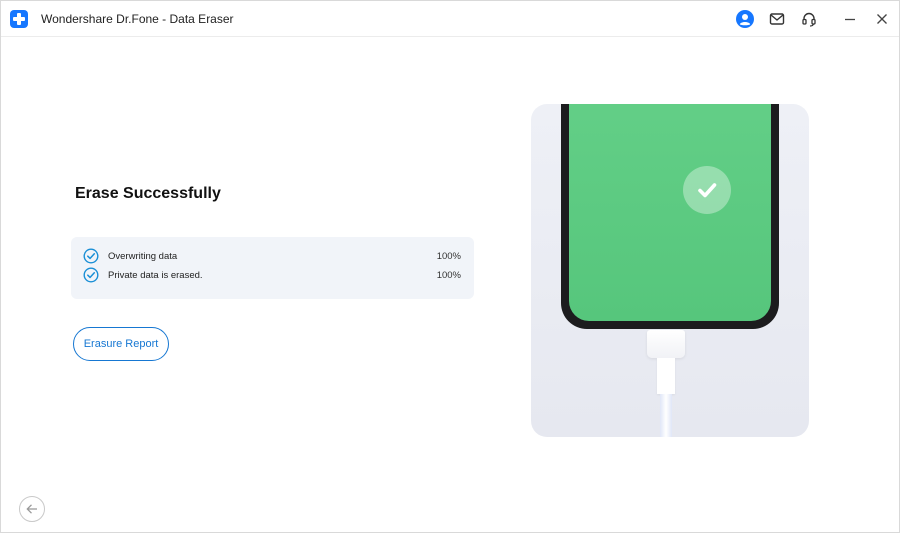 Image resolution: width=900 pixels, height=533 pixels. What do you see at coordinates (850, 19) in the screenshot?
I see `minimize-icon` at bounding box center [850, 19].